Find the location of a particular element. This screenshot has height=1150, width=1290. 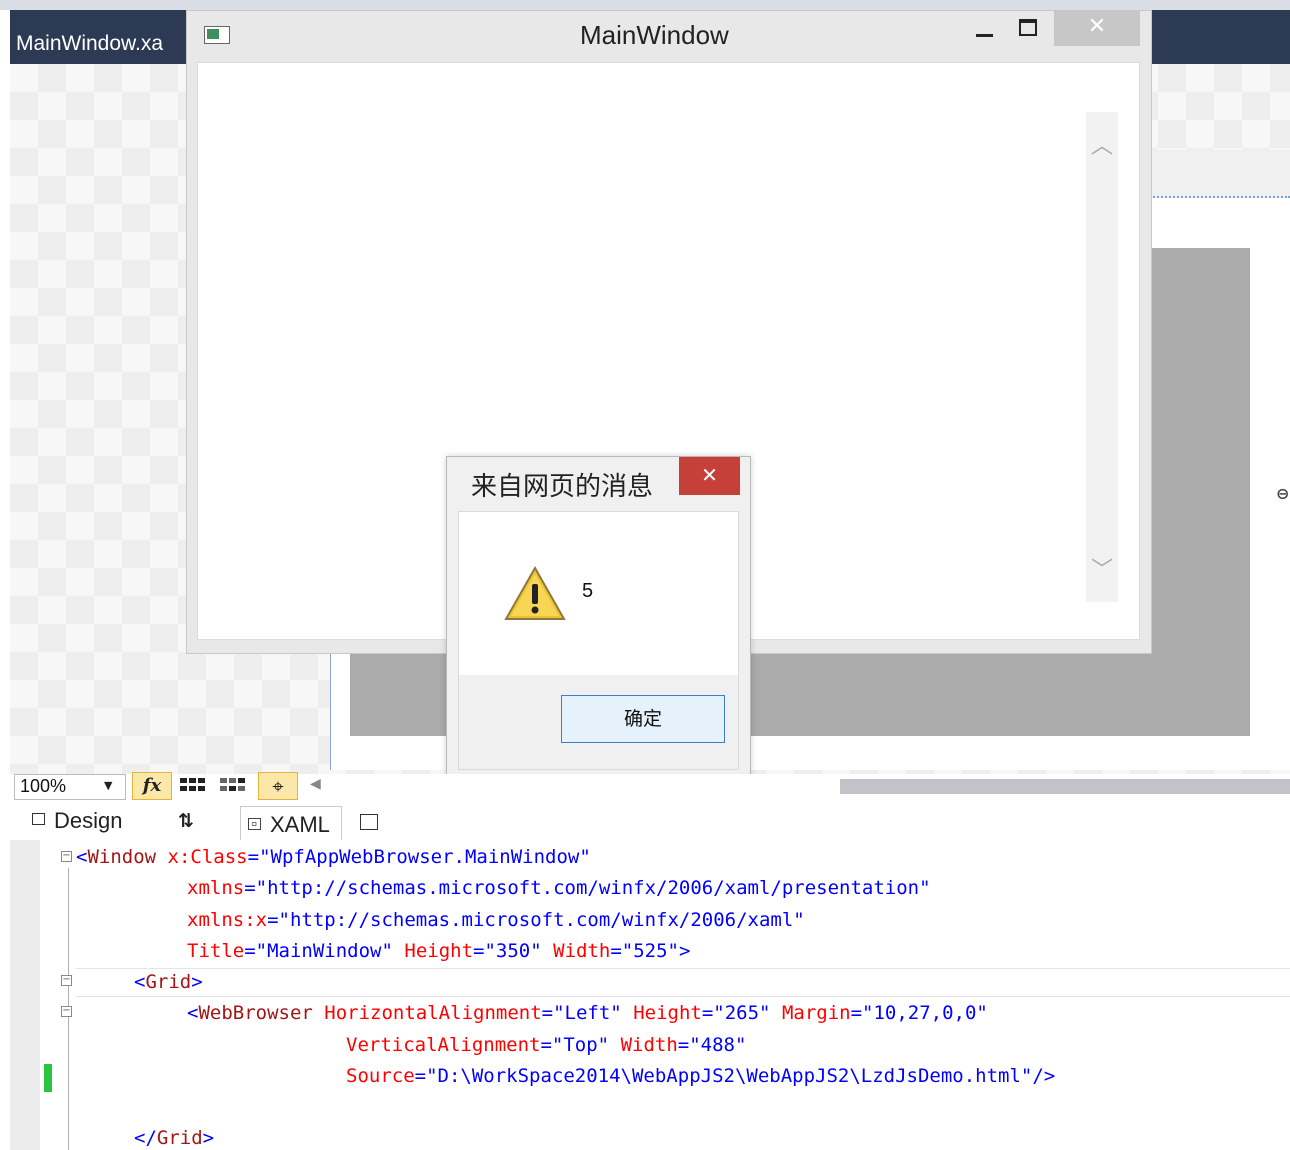

app-window-icon-fill is located at coordinates (213, 34).